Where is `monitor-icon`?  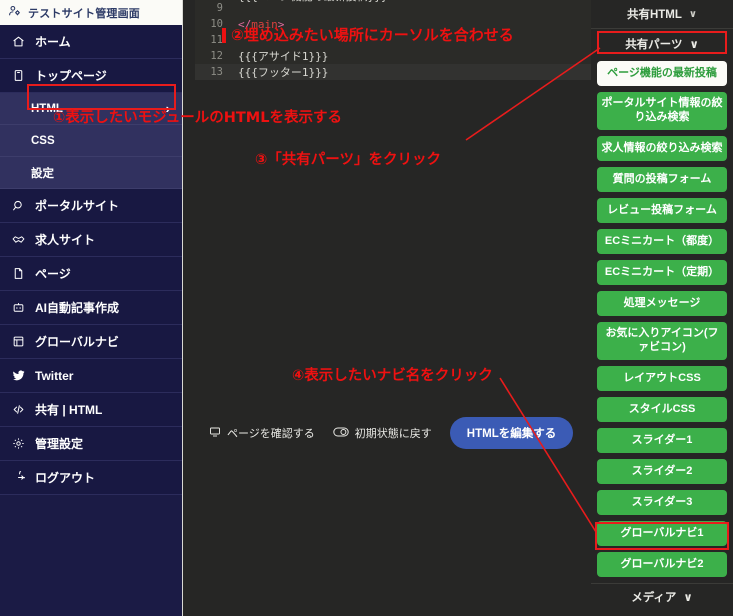
monitor-icon is located at coordinates (215, 433).